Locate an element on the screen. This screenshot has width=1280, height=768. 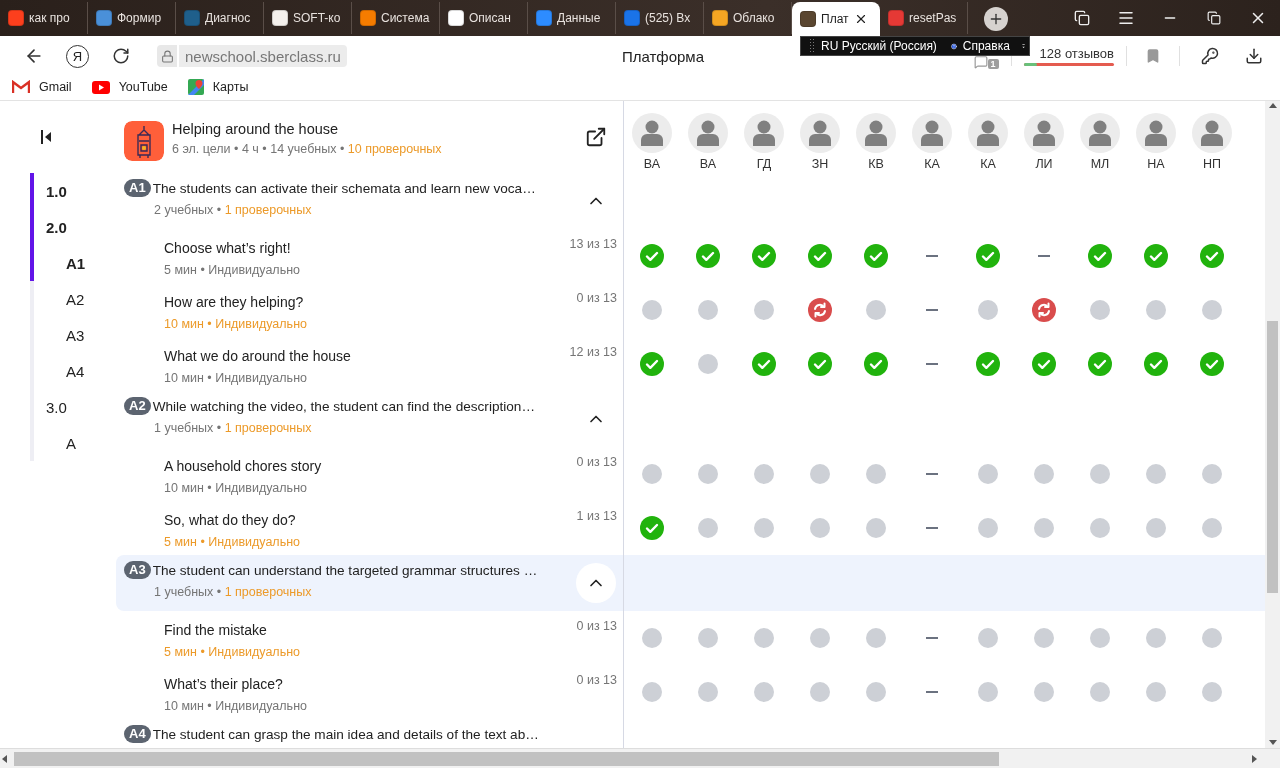
browser-tab: resetPas is located at coordinates (924, 18).